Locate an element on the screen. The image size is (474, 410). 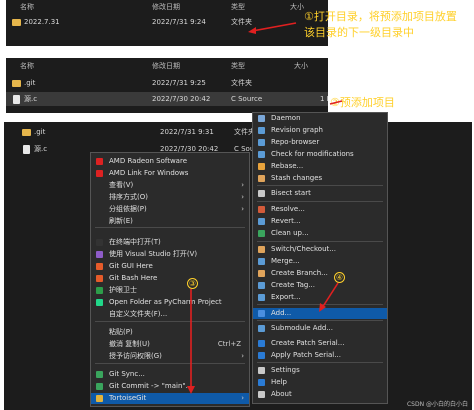
arrowhead-step3 is located at coordinates (191, 390).